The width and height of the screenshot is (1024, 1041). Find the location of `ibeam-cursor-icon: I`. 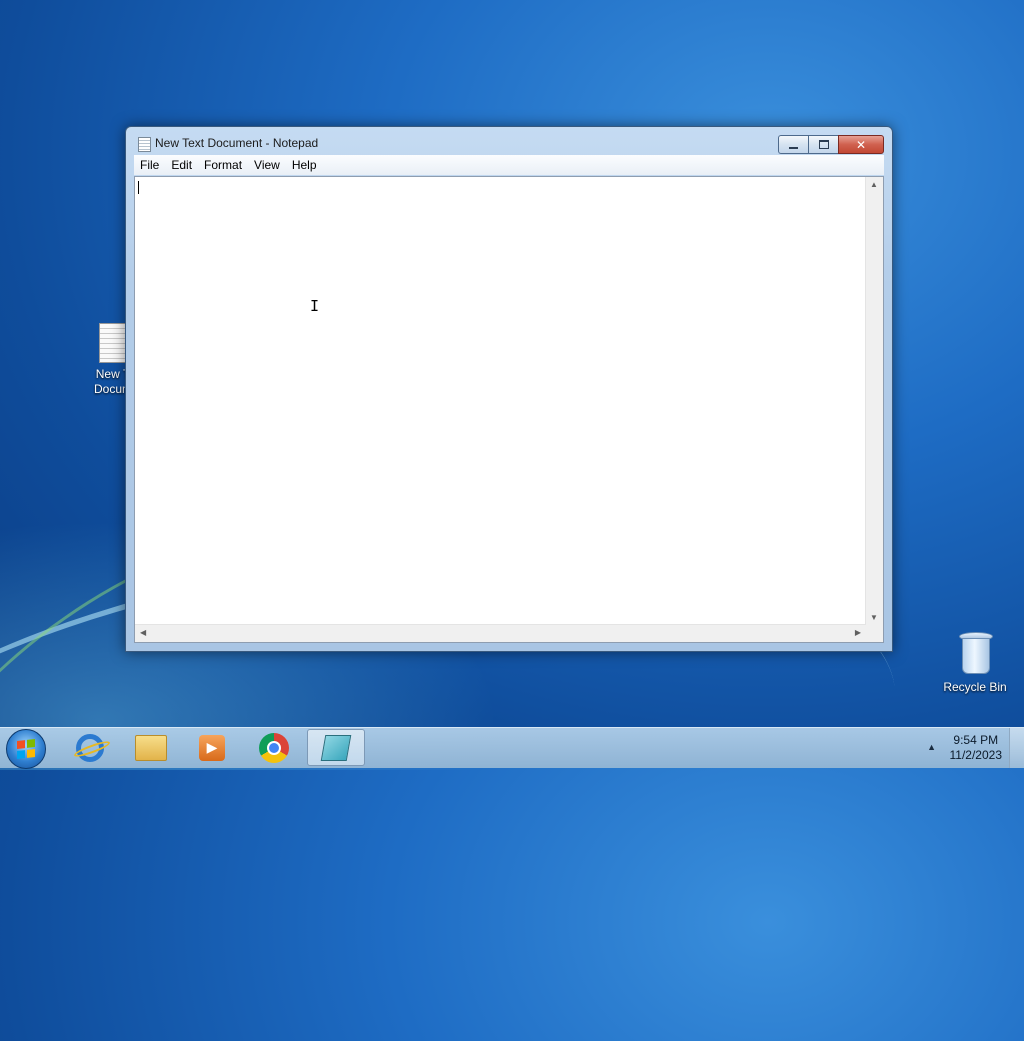

ibeam-cursor-icon: I is located at coordinates (315, 306).